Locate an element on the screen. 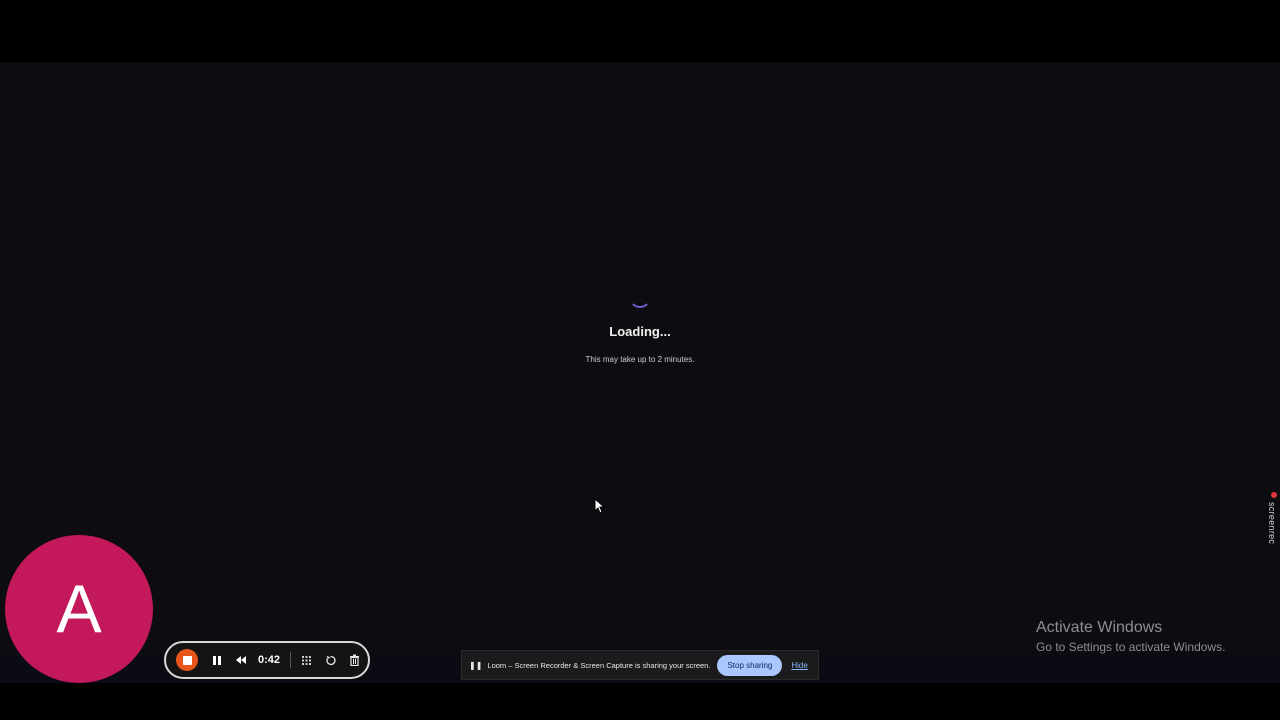 The height and width of the screenshot is (720, 1280). delete-button is located at coordinates (354, 660).